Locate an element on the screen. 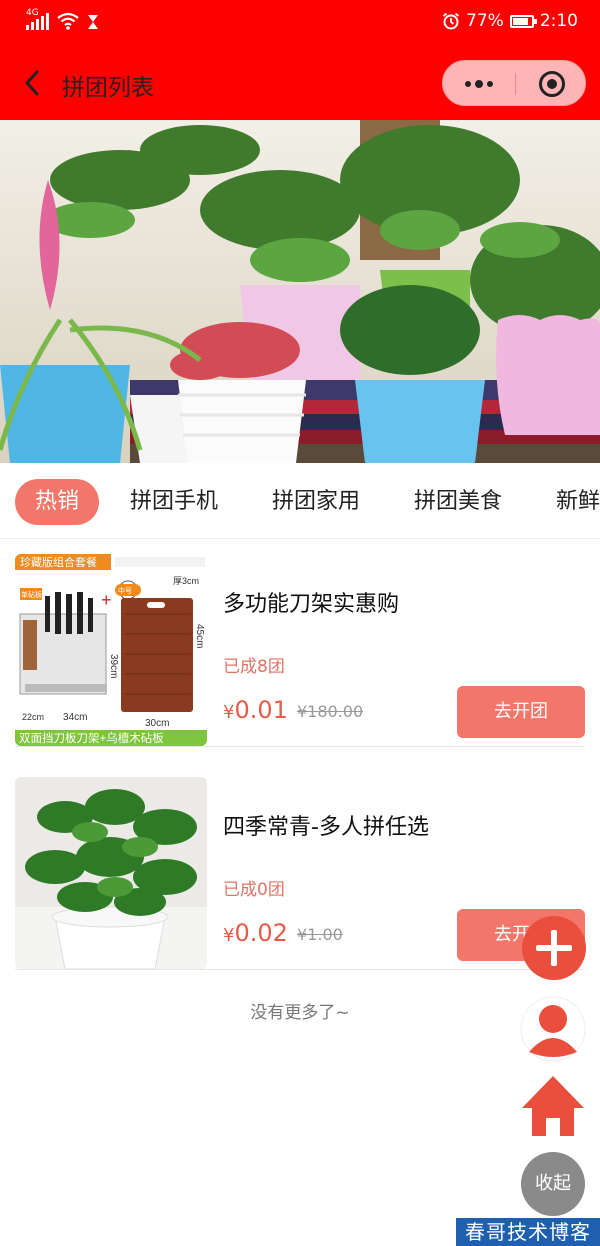  miniprogram-capsule is located at coordinates (514, 83).